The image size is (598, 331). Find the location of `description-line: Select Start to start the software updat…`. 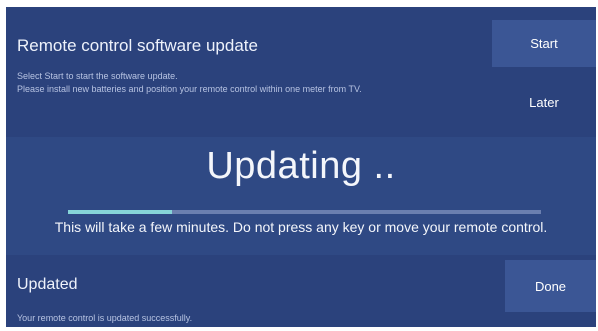

description-line: Select Start to start the software updat… is located at coordinates (97, 76).